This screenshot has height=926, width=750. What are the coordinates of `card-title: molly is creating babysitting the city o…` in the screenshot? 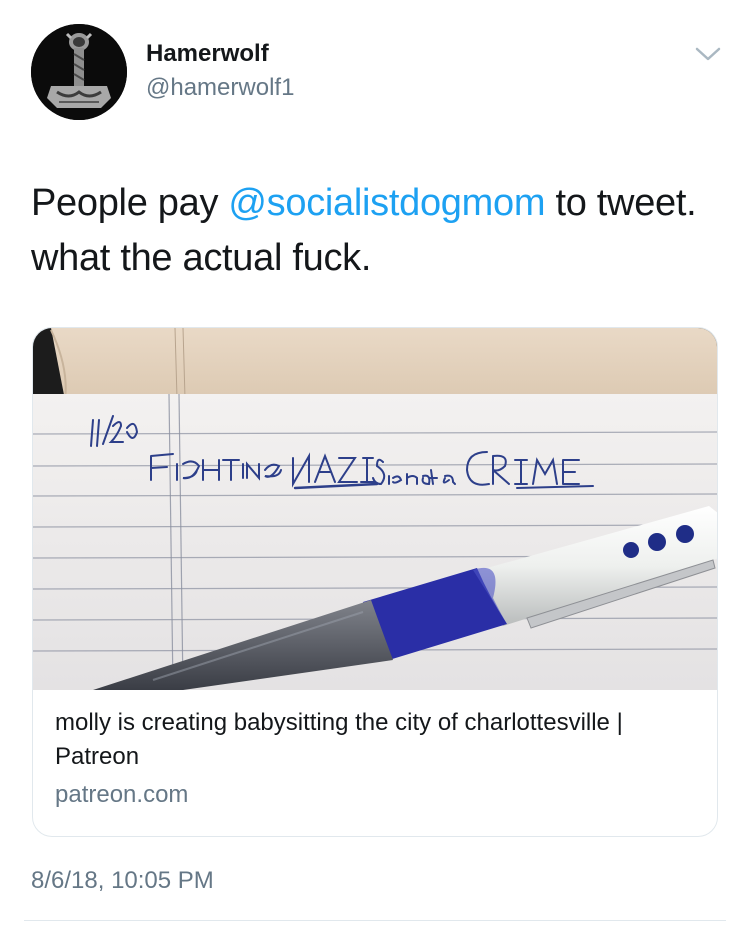 It's located at (375, 740).